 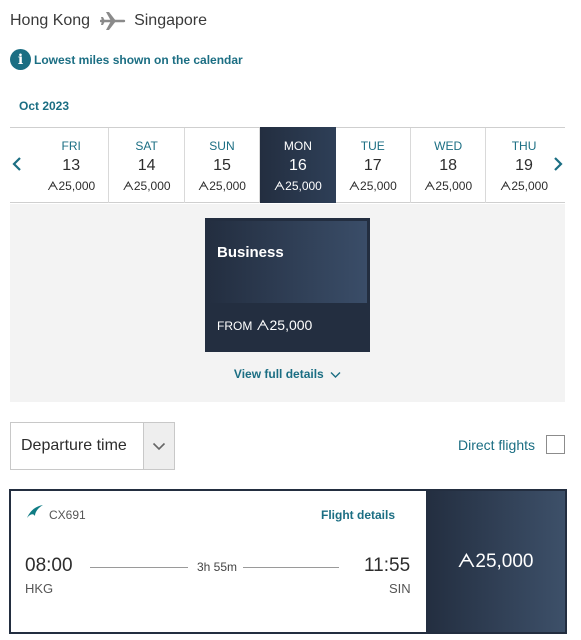 I want to click on flight-price: ᗅ25,000, so click(x=495, y=561).